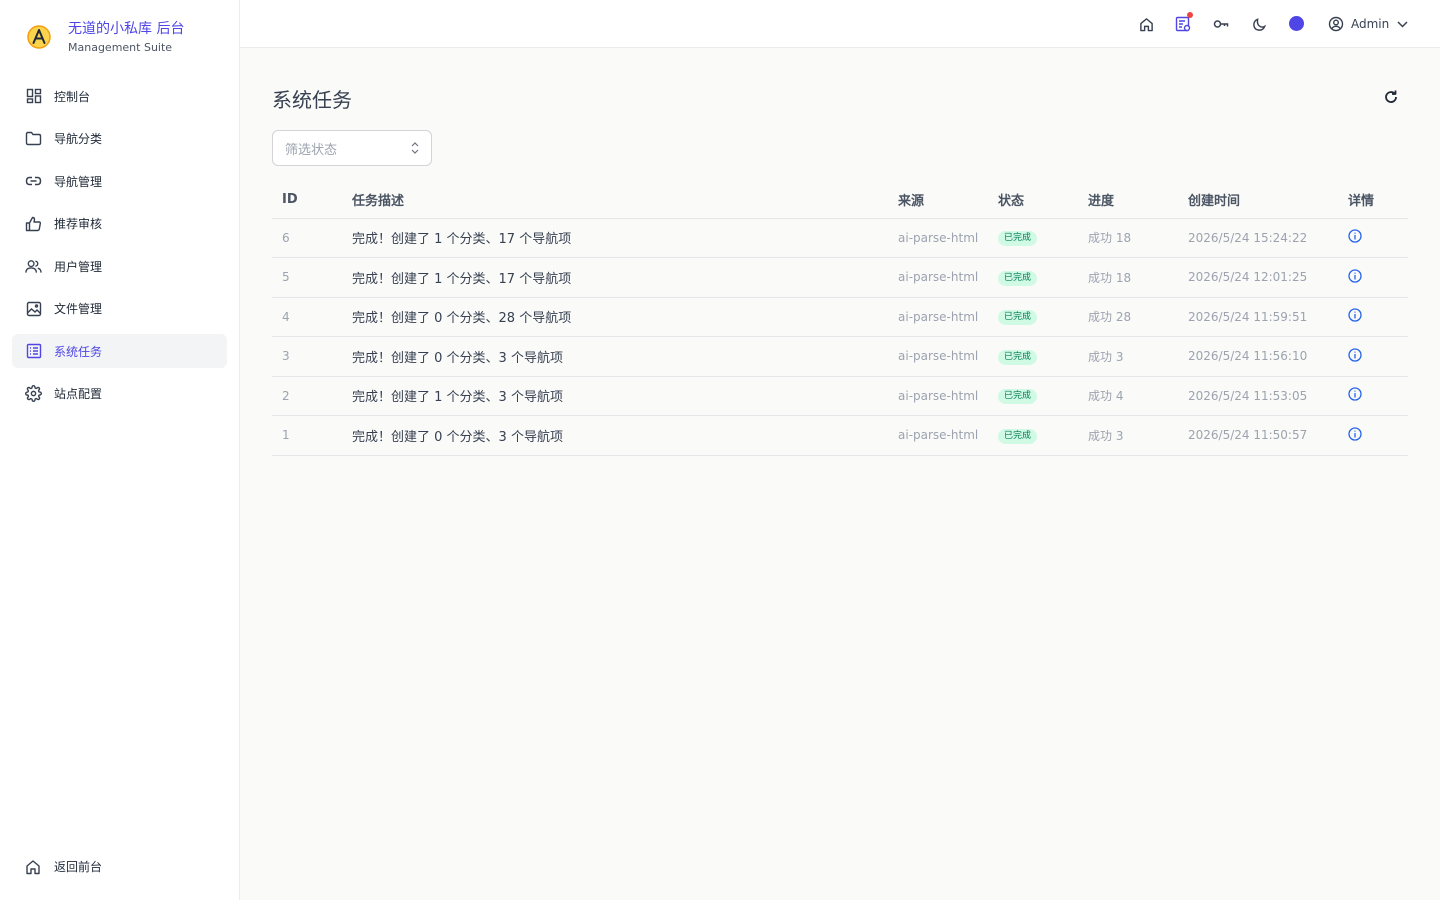 Image resolution: width=1440 pixels, height=900 pixels. What do you see at coordinates (1190, 15) in the screenshot?
I see `notification-dot` at bounding box center [1190, 15].